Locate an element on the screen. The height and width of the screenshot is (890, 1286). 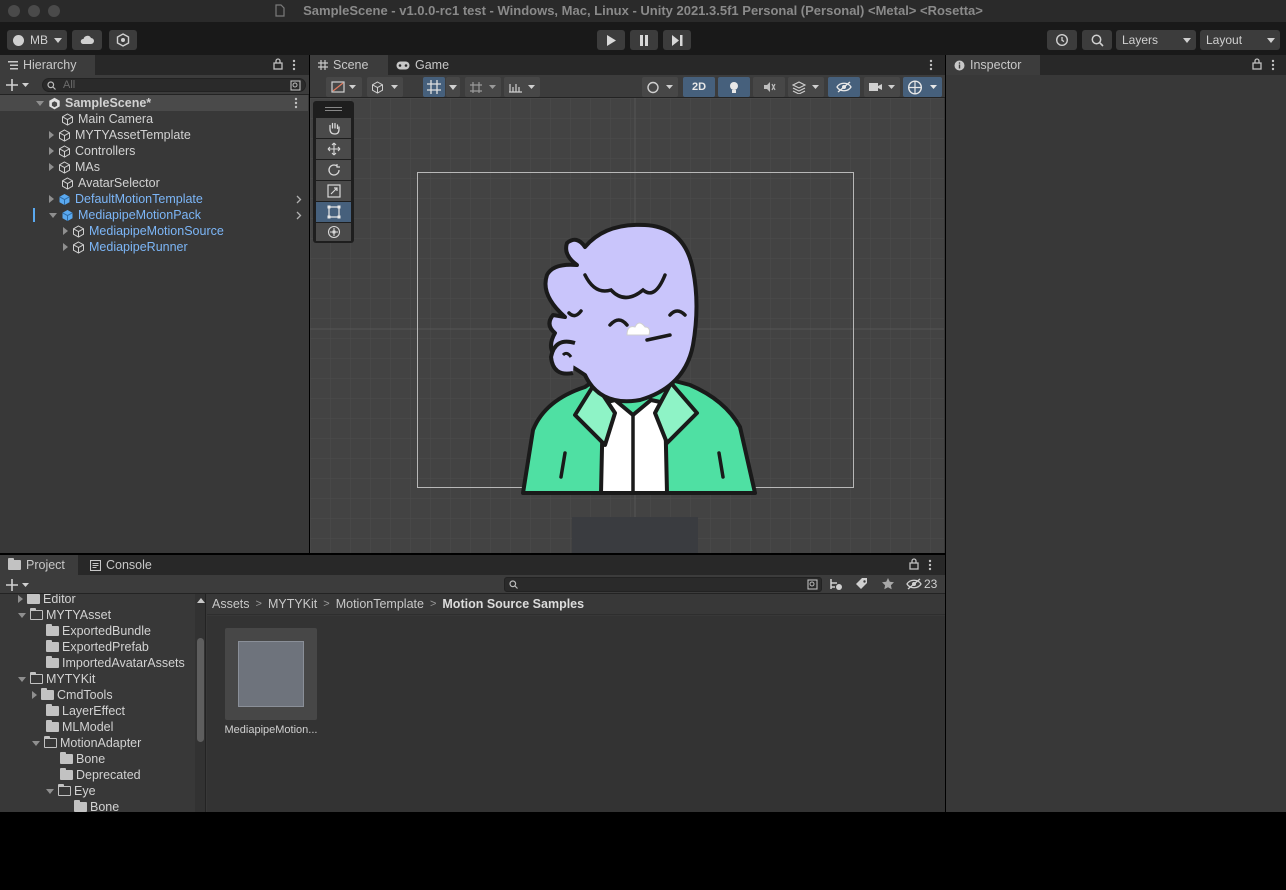
layers-dropdown: Layers is located at coordinates (1156, 40).